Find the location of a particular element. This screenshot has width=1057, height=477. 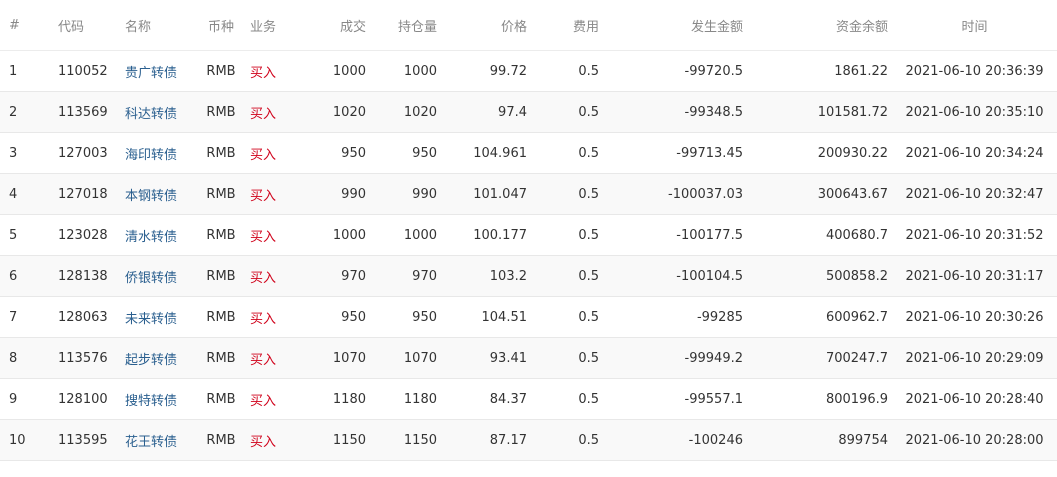

cell-balance: 101581.72 is located at coordinates (819, 112).